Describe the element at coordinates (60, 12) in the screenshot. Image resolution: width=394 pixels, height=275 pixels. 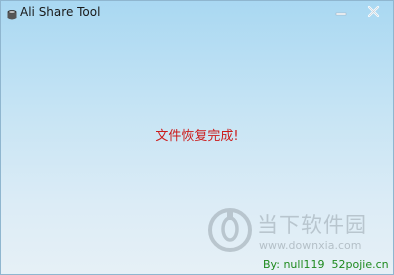
I see `window-title: Ali Share Tool` at that location.